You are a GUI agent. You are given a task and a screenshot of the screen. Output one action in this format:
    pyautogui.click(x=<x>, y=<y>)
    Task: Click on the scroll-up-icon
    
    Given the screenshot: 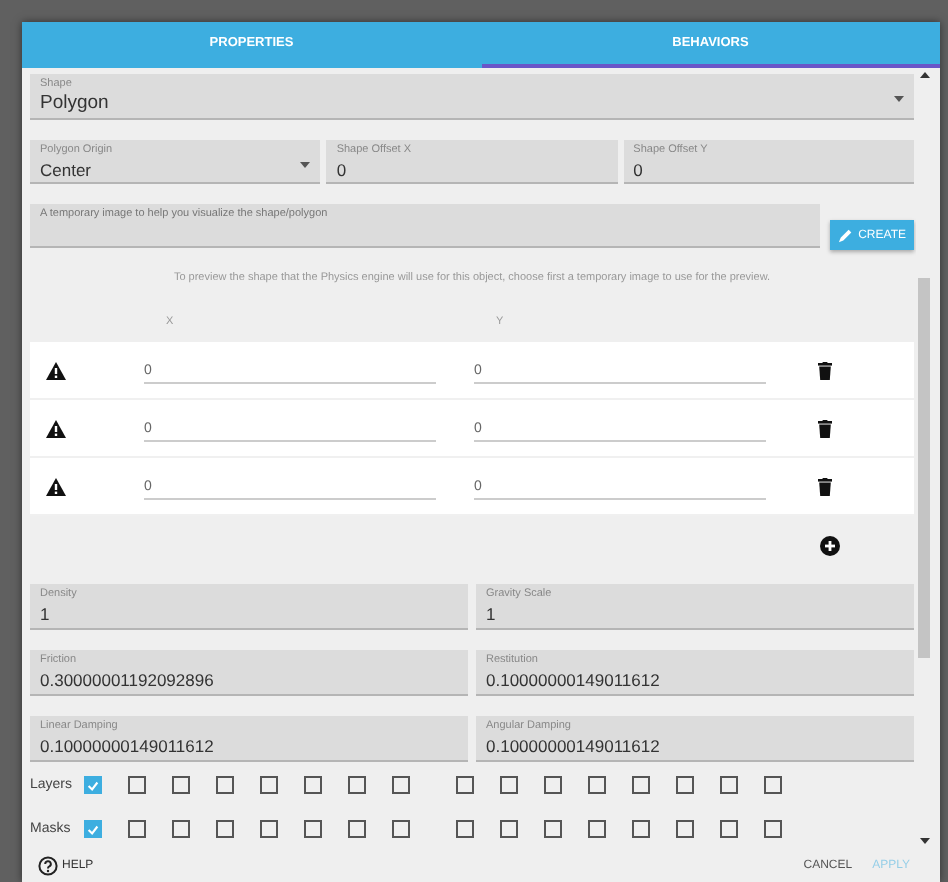 What is the action you would take?
    pyautogui.click(x=924, y=75)
    